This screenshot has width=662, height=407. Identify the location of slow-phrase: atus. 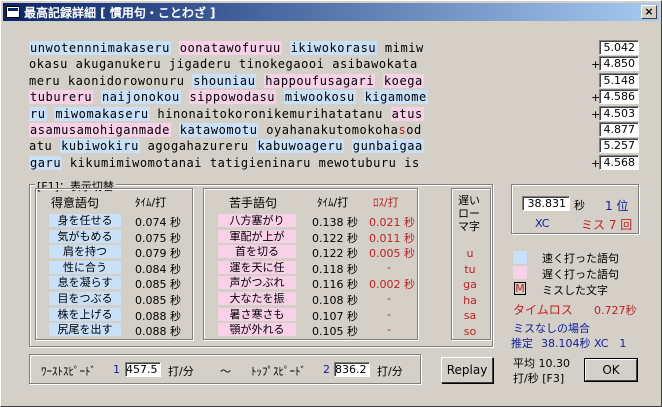
(407, 113).